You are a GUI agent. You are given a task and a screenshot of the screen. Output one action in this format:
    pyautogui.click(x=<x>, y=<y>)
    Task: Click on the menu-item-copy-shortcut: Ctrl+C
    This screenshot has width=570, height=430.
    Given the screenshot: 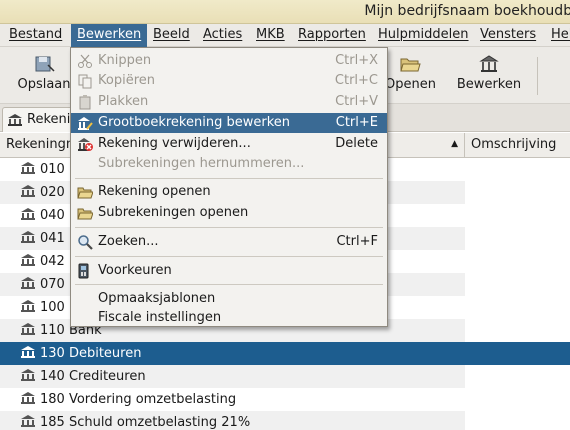 What is the action you would take?
    pyautogui.click(x=356, y=80)
    